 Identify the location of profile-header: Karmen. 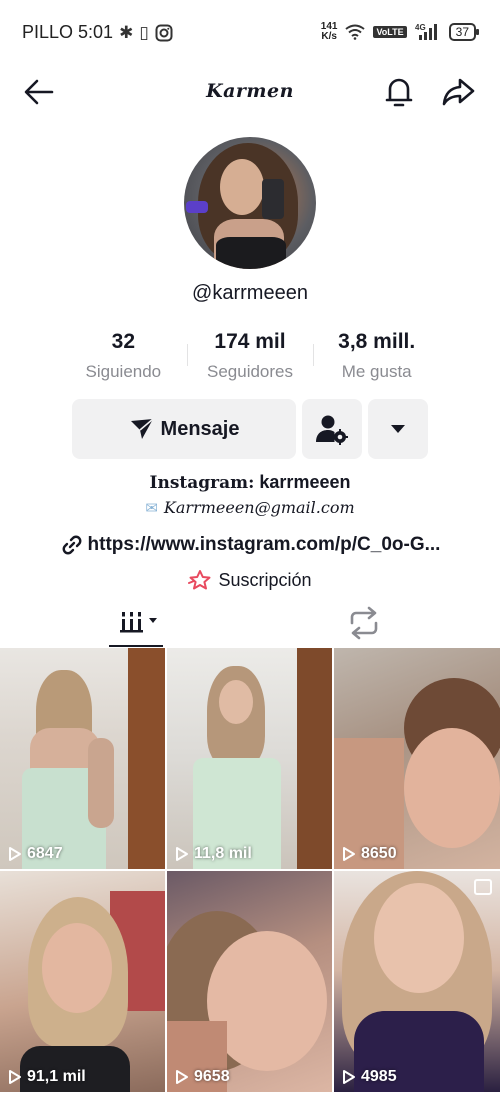
(250, 92).